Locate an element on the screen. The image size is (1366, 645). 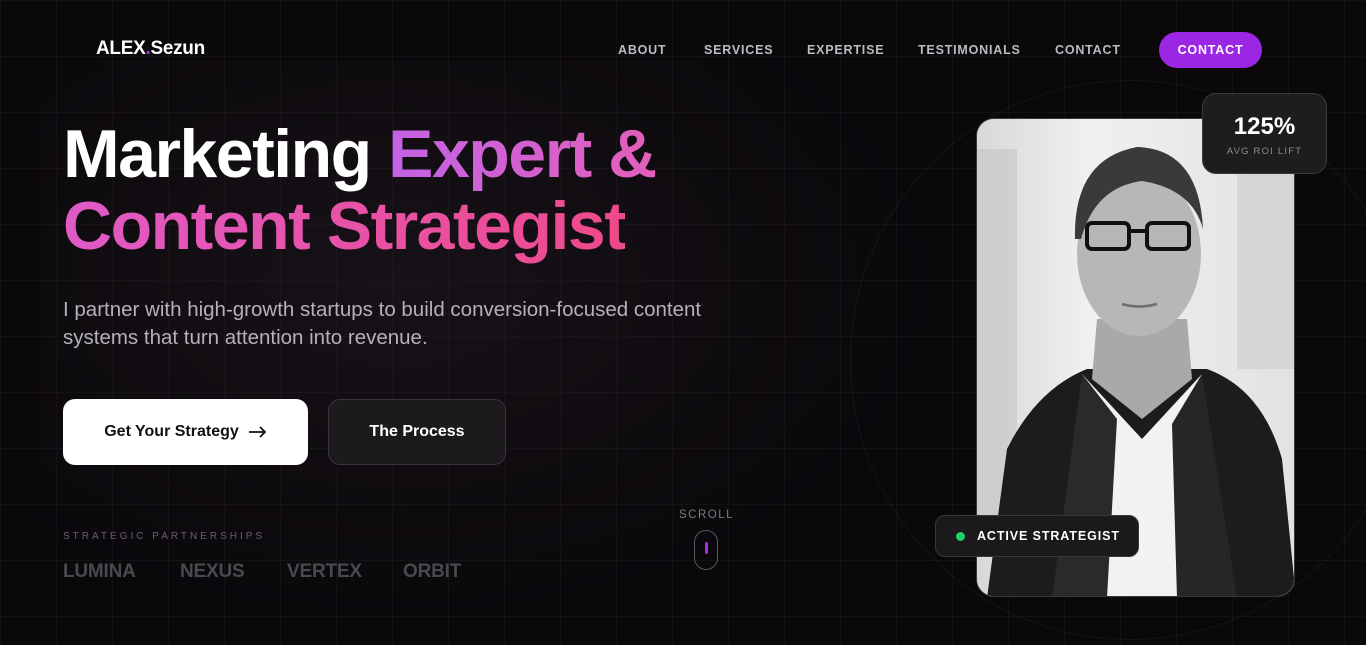
status-badge-label: ACTIVE STRATEGIST is located at coordinates (1048, 536).